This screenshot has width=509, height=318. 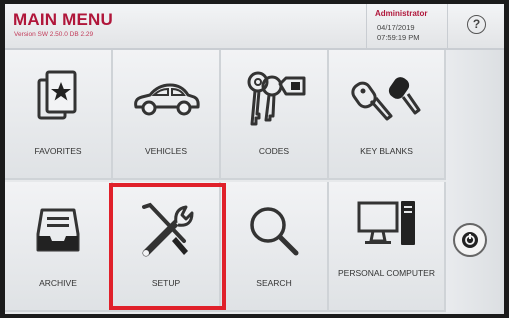 What do you see at coordinates (166, 231) in the screenshot?
I see `tools-icon` at bounding box center [166, 231].